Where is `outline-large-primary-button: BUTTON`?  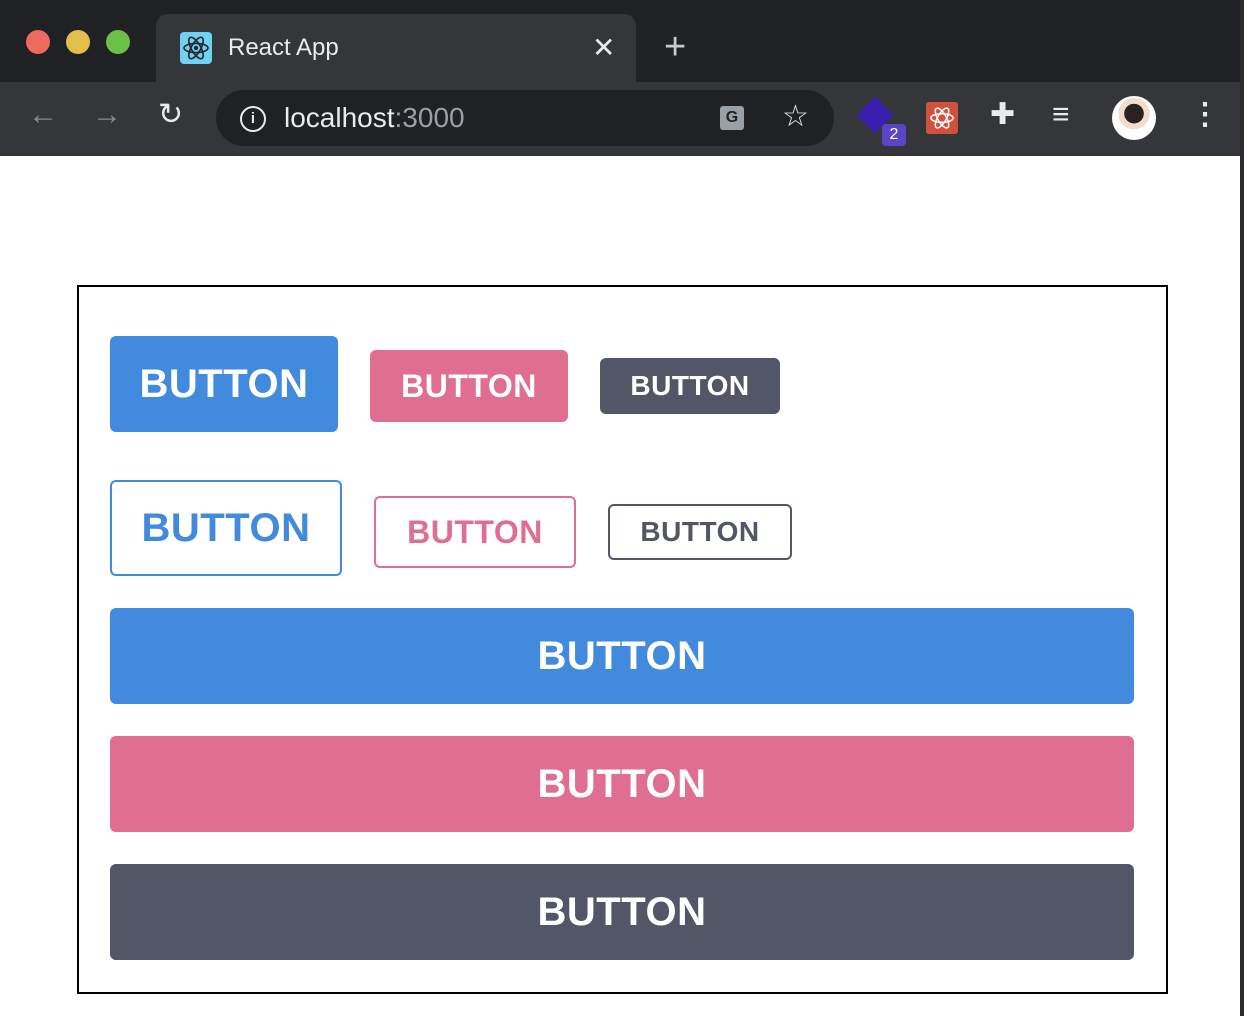
outline-large-primary-button: BUTTON is located at coordinates (226, 528).